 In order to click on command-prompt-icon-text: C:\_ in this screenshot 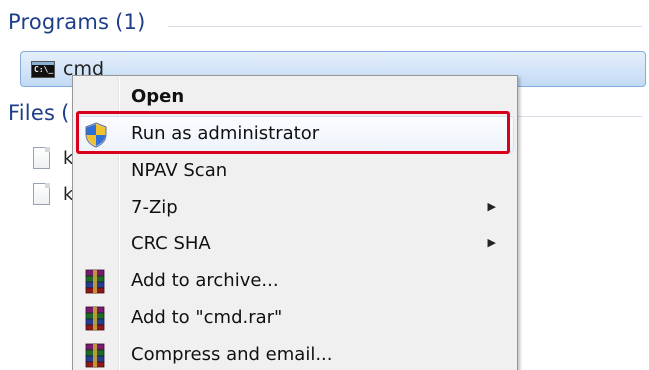, I will do `click(44, 69)`.